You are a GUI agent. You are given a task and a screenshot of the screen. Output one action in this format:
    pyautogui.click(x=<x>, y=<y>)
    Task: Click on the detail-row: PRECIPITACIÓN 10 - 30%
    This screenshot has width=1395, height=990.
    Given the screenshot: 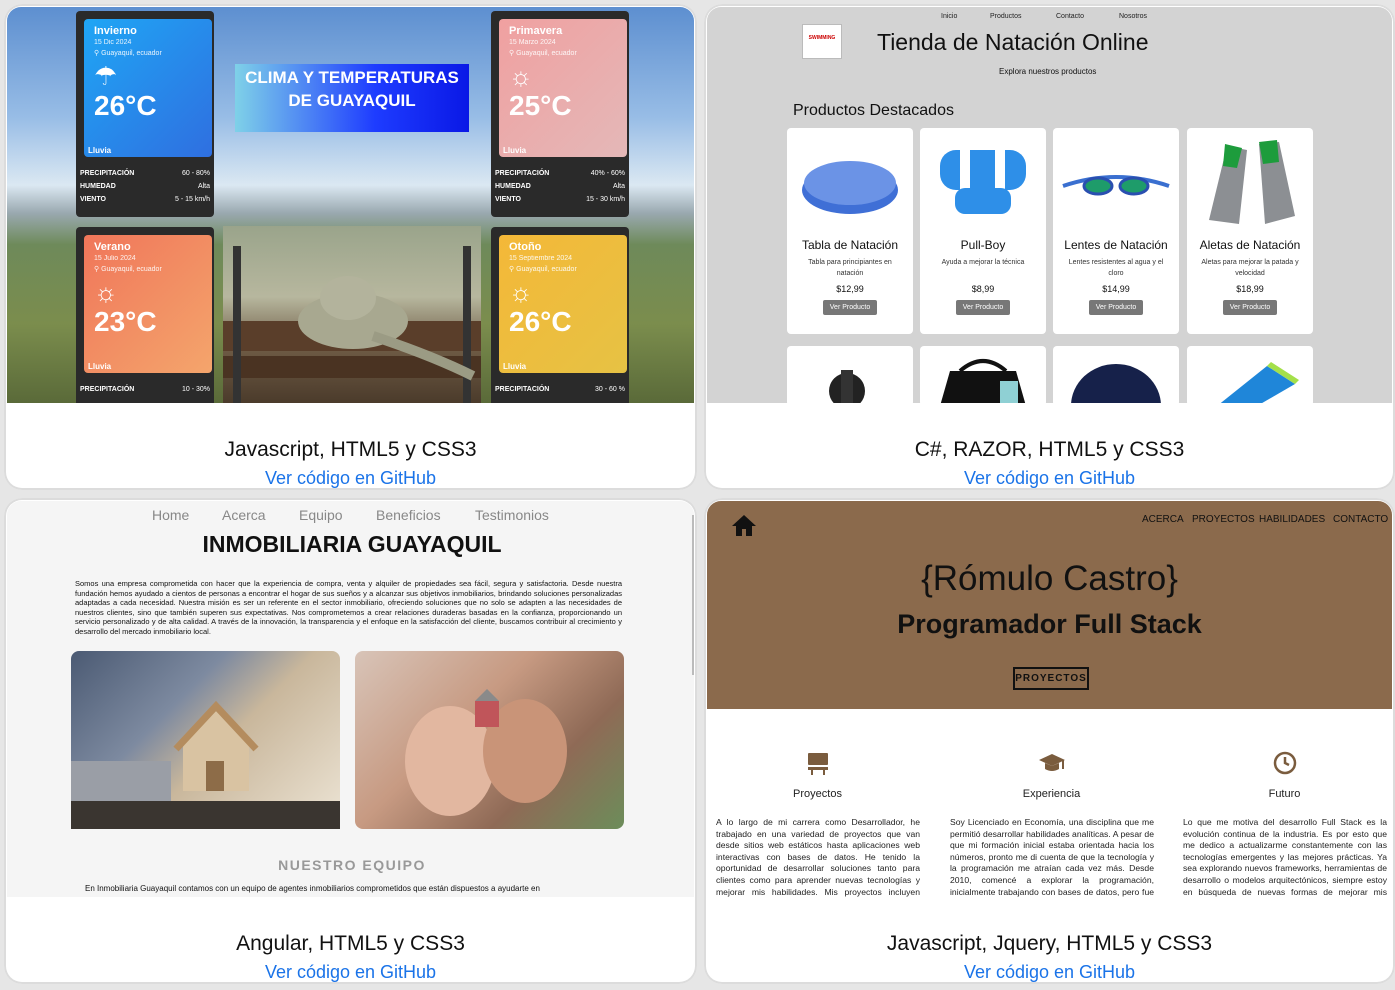 What is the action you would take?
    pyautogui.click(x=145, y=389)
    